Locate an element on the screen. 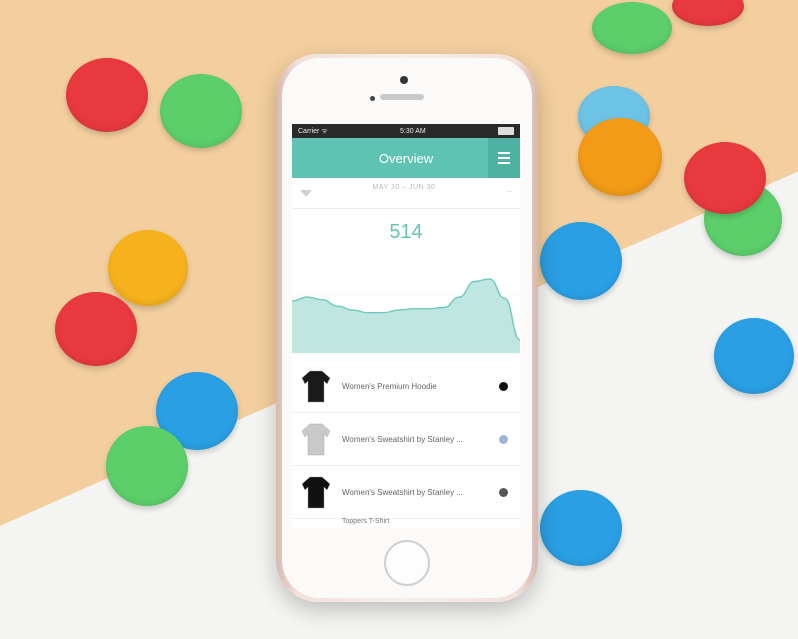 Image resolution: width=798 pixels, height=639 pixels. summary-stats: 514 is located at coordinates (406, 233).